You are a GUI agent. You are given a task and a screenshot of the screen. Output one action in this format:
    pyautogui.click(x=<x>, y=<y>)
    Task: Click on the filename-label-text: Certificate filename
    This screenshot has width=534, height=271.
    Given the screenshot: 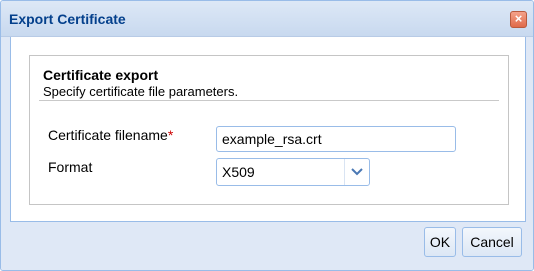 What is the action you would take?
    pyautogui.click(x=108, y=135)
    